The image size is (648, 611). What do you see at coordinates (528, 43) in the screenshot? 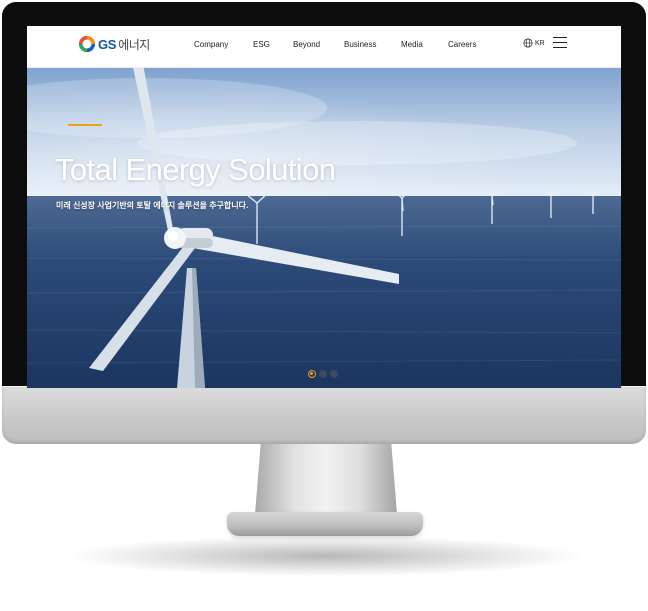
I see `globe-icon` at bounding box center [528, 43].